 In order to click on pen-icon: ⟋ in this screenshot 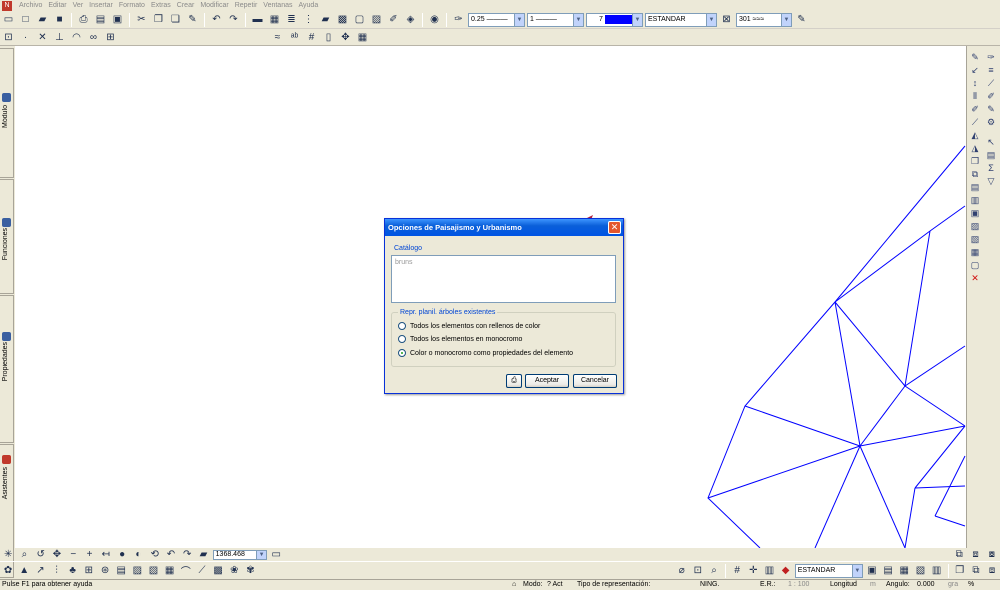, I will do `click(991, 83)`.